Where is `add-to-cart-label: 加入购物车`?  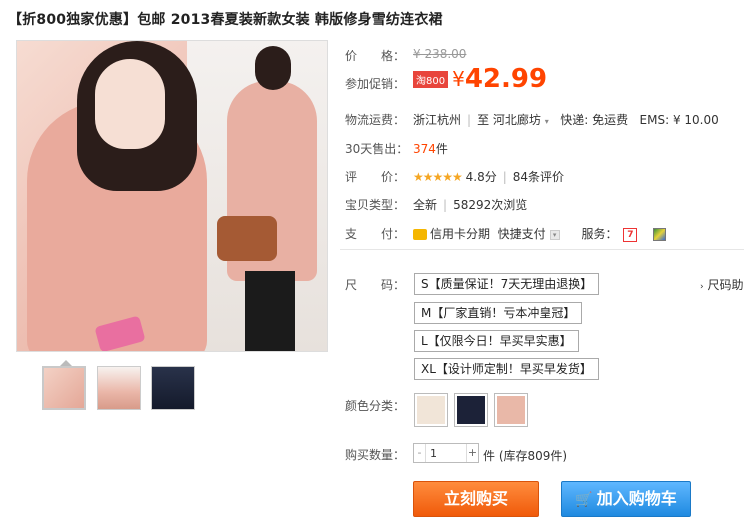
add-to-cart-label: 加入购物车 is located at coordinates (636, 498).